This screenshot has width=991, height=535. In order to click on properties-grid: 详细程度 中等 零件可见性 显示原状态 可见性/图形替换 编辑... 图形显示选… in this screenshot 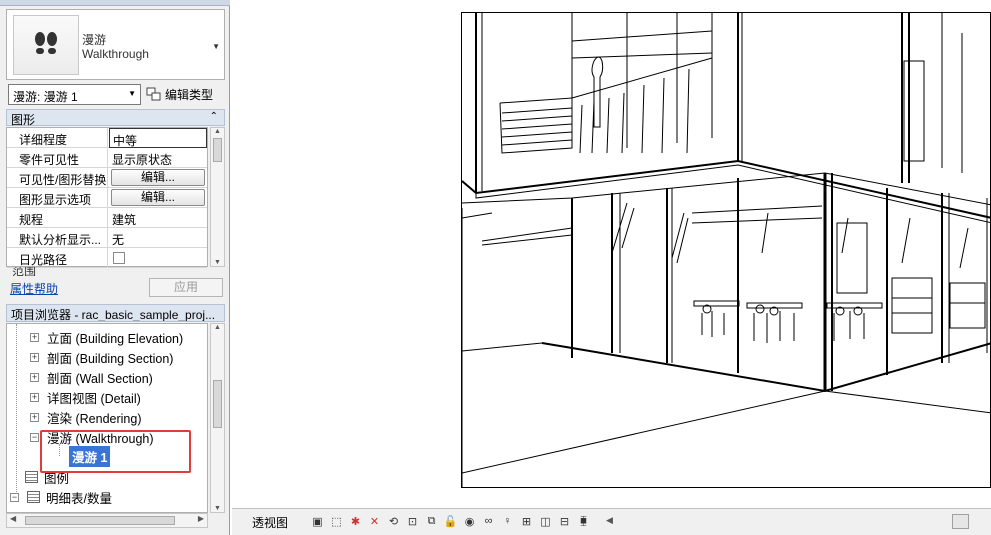, I will do `click(107, 197)`.